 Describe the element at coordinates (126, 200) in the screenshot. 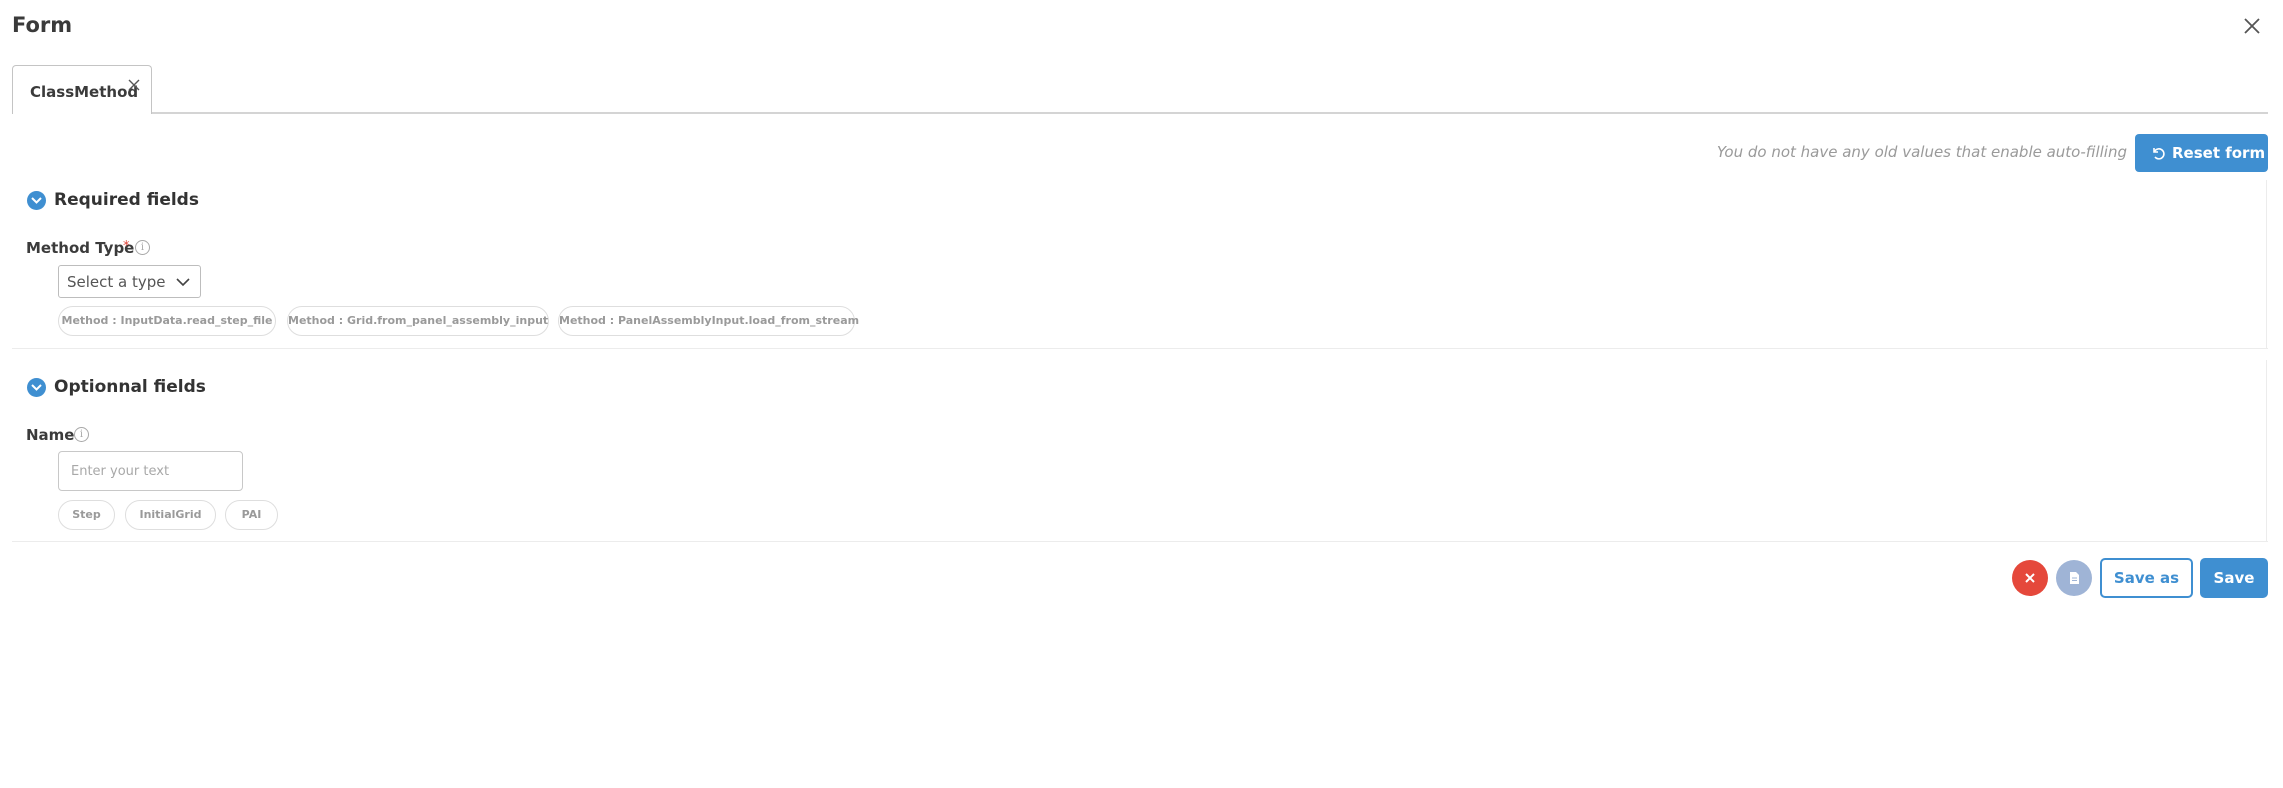

I see `required-fields-title: Required fields` at that location.